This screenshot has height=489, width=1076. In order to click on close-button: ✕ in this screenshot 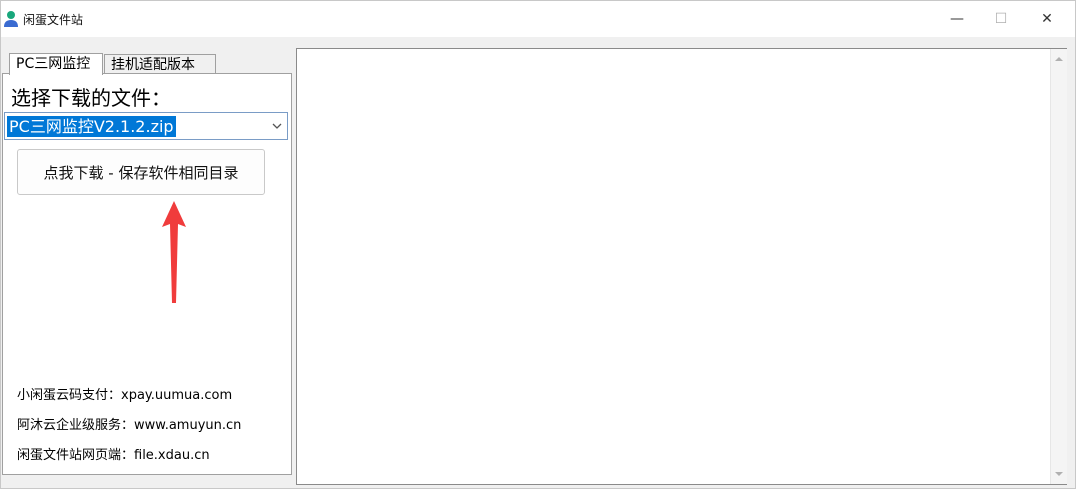, I will do `click(1047, 19)`.